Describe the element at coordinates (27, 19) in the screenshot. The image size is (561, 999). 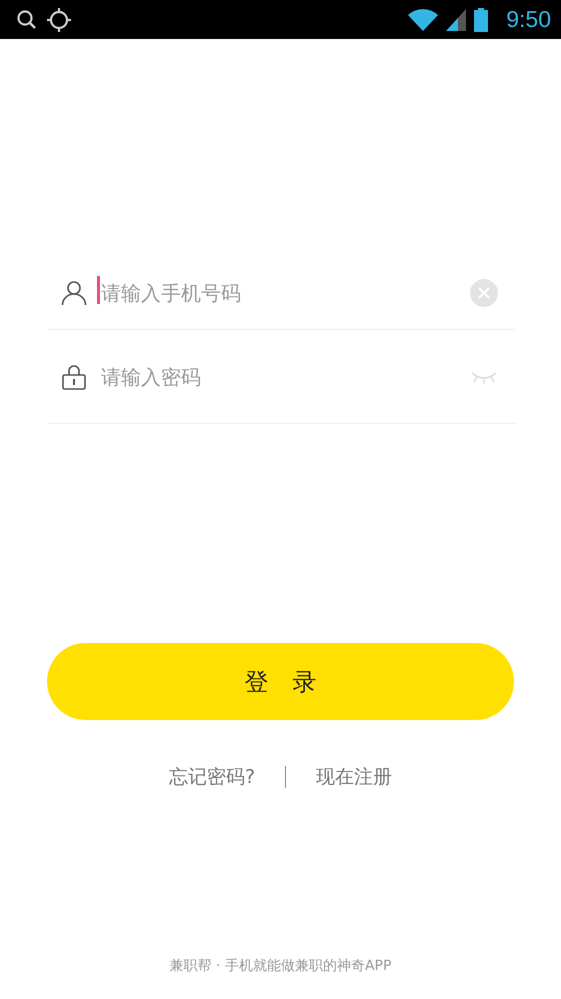
I see `search-icon` at that location.